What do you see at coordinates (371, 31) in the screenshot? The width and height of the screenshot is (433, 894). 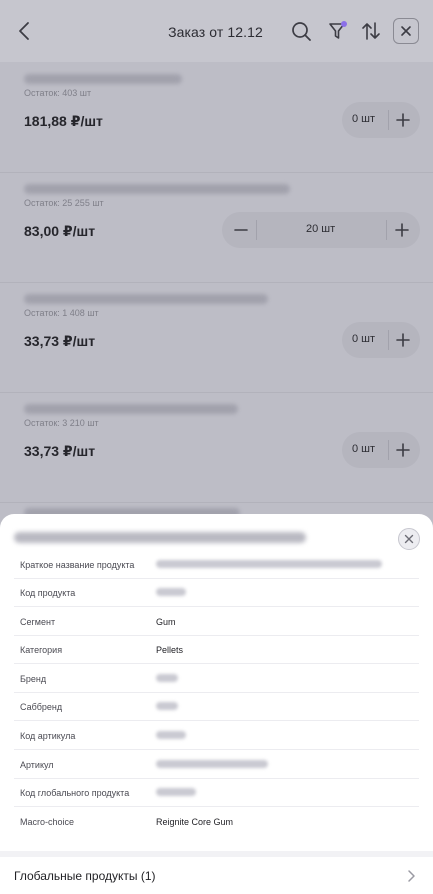 I see `sort-icon` at bounding box center [371, 31].